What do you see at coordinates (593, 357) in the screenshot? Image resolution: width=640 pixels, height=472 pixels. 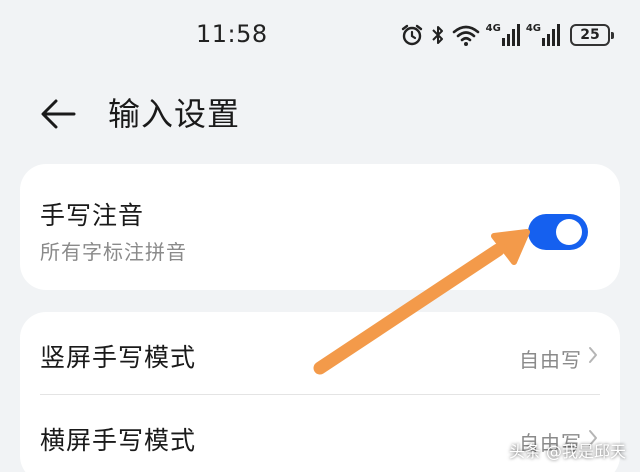 I see `chevron-right-icon` at bounding box center [593, 357].